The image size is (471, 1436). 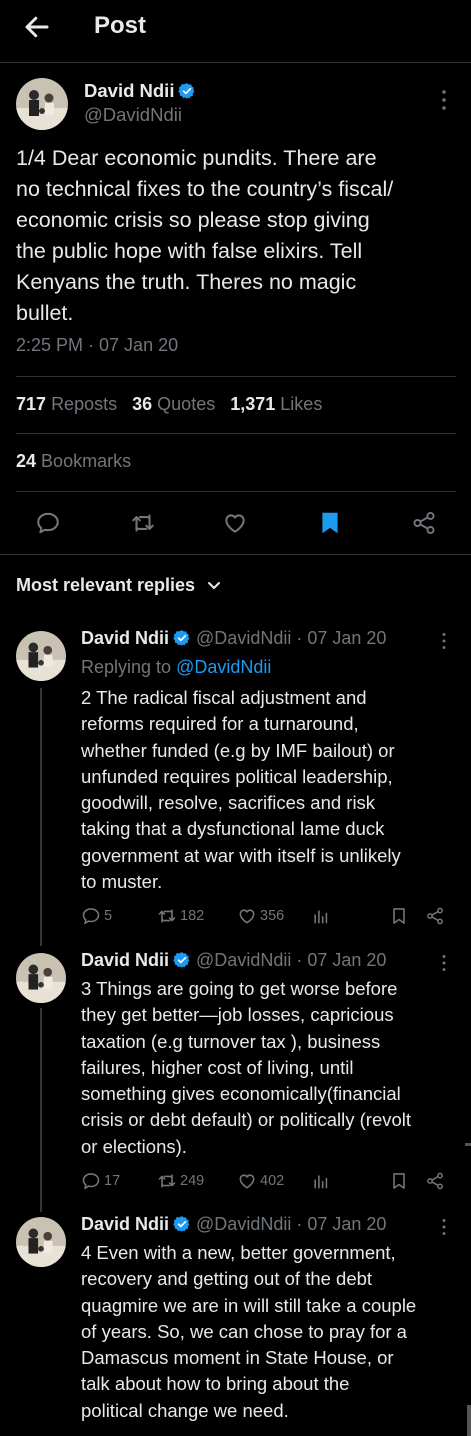 What do you see at coordinates (244, 1331) in the screenshot?
I see `reply-text-line: of years. So, we can chose to pray for a` at bounding box center [244, 1331].